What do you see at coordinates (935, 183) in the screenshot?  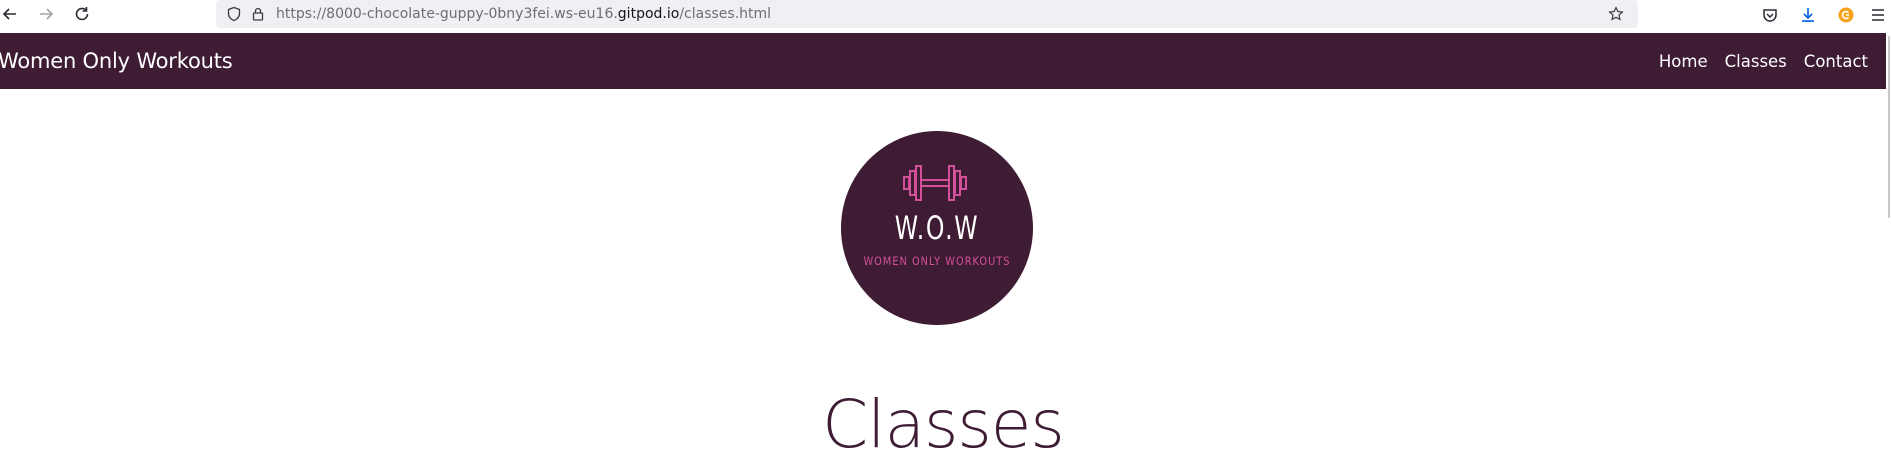 I see `dumbbell-icon` at bounding box center [935, 183].